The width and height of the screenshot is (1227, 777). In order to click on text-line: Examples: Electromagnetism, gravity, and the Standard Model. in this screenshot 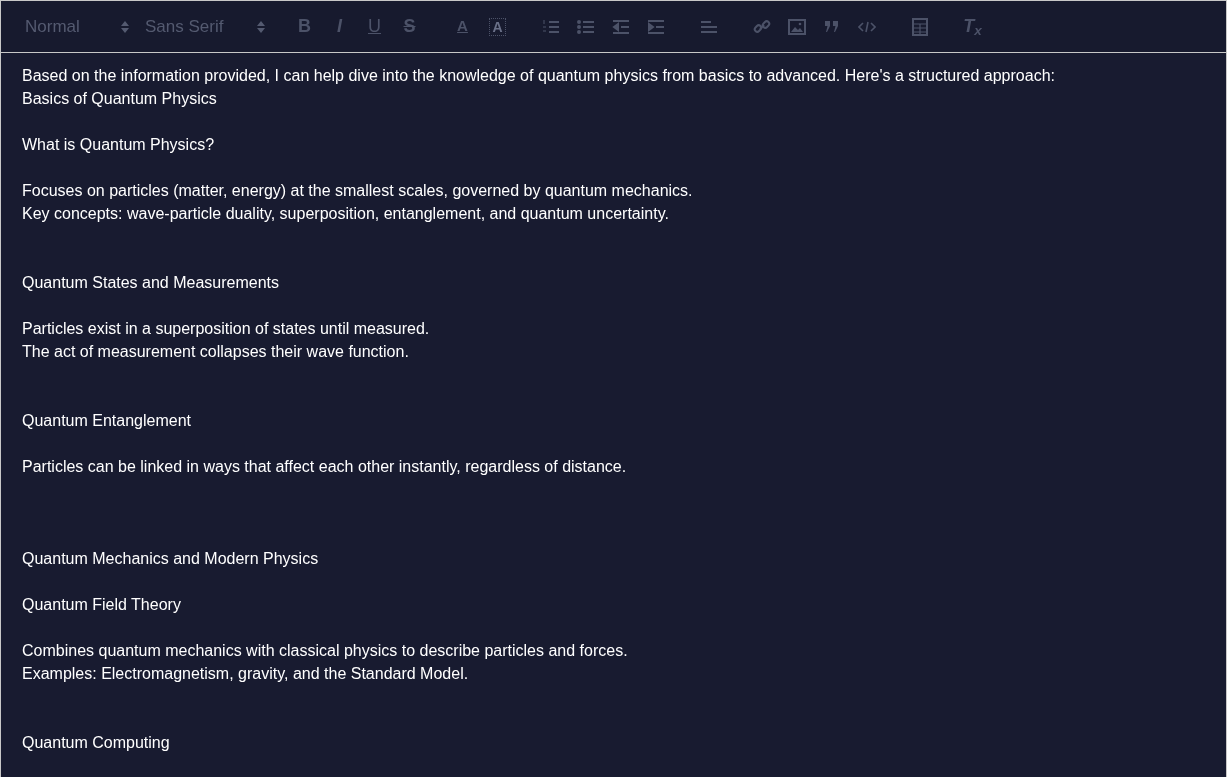, I will do `click(246, 674)`.